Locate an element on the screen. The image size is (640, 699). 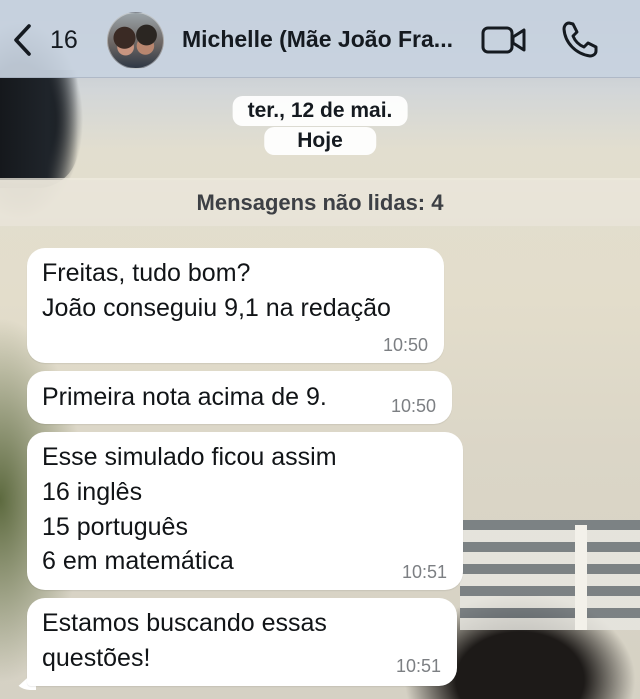
message-text: Estamos buscando essas is located at coordinates (184, 623).